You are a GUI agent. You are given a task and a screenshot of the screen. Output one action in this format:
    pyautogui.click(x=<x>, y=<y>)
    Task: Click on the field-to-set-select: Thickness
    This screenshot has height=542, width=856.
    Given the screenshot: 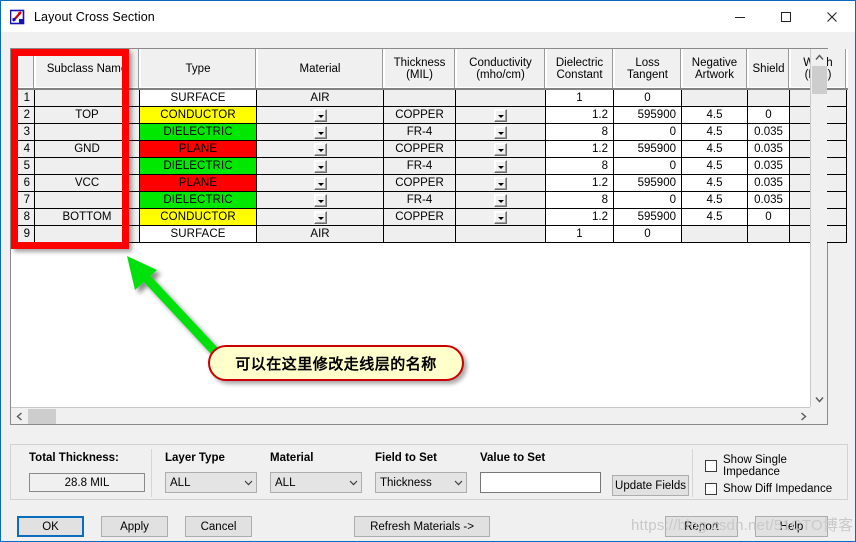 What is the action you would take?
    pyautogui.click(x=421, y=482)
    